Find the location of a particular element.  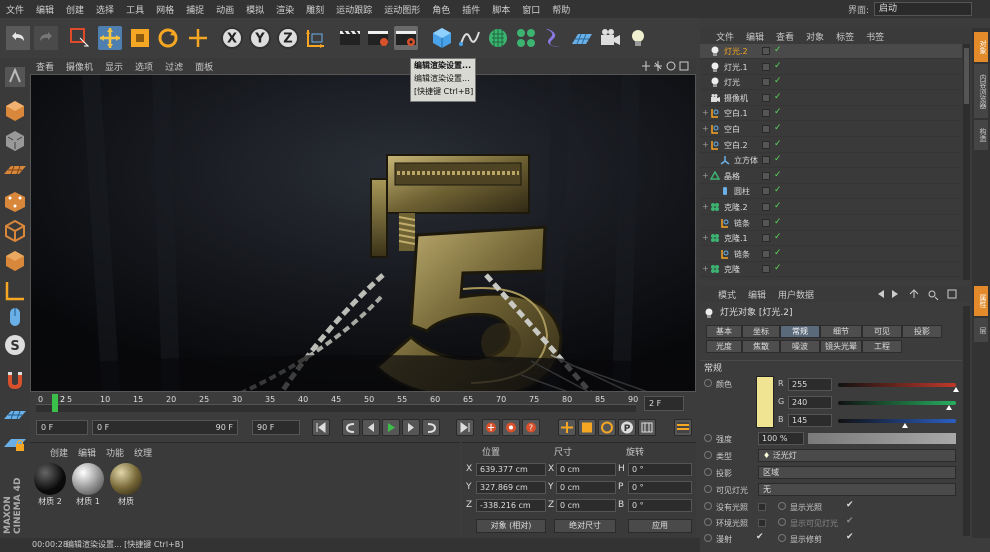

light-icon is located at coordinates (638, 38).